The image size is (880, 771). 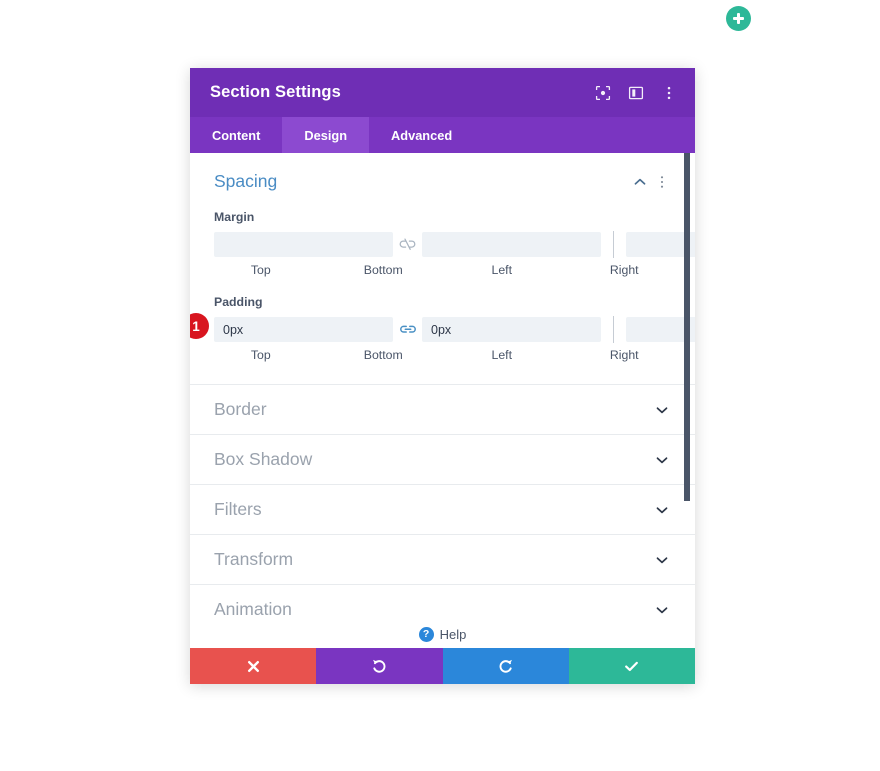 What do you see at coordinates (263, 459) in the screenshot?
I see `box-shadow-label: Box Shadow` at bounding box center [263, 459].